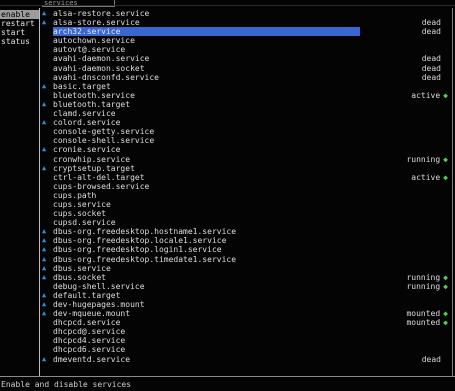  I want to click on service-name: dhcpcd@.service, so click(89, 332).